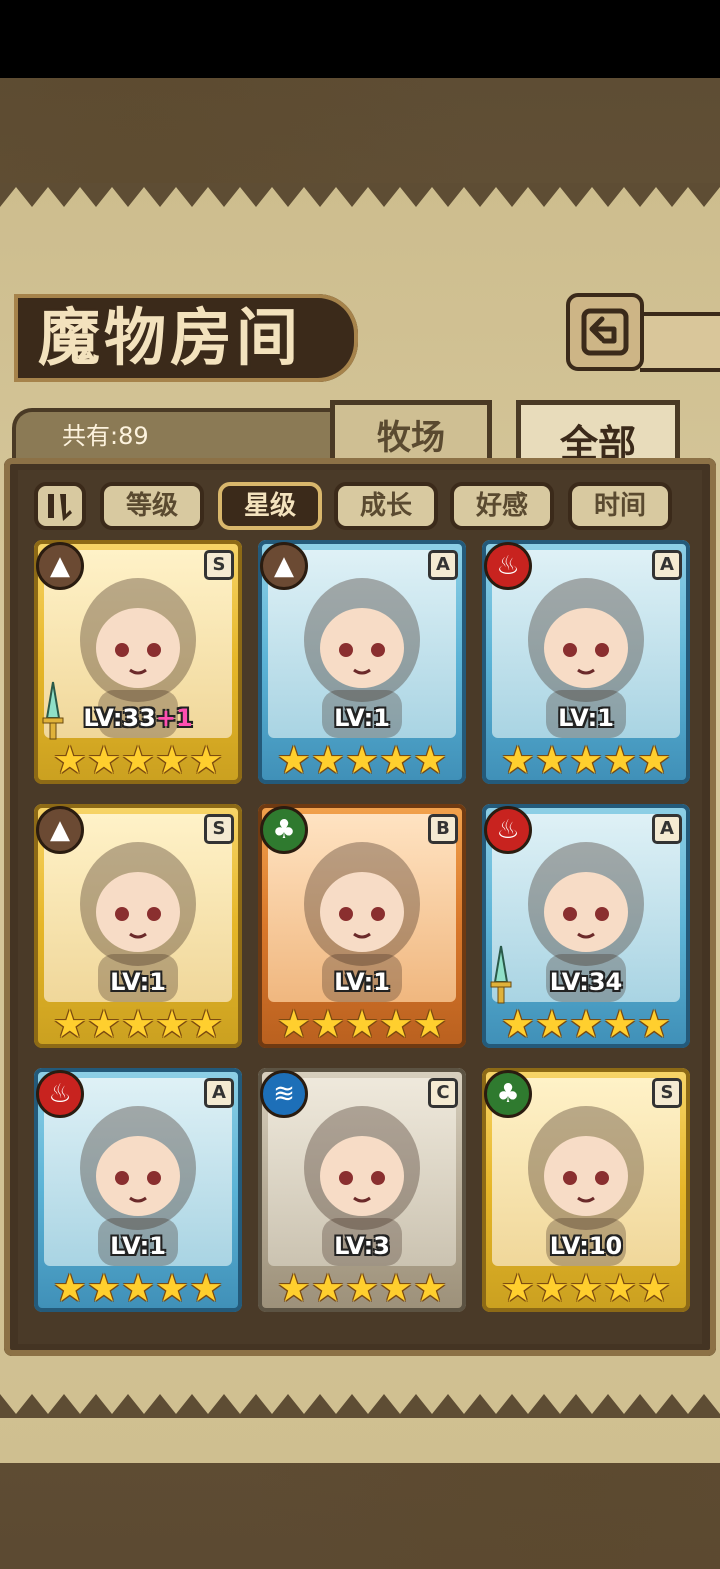  I want to click on monster-card: ♣ S LV:10 ★ ★ ★ ★ ★, so click(586, 1190).